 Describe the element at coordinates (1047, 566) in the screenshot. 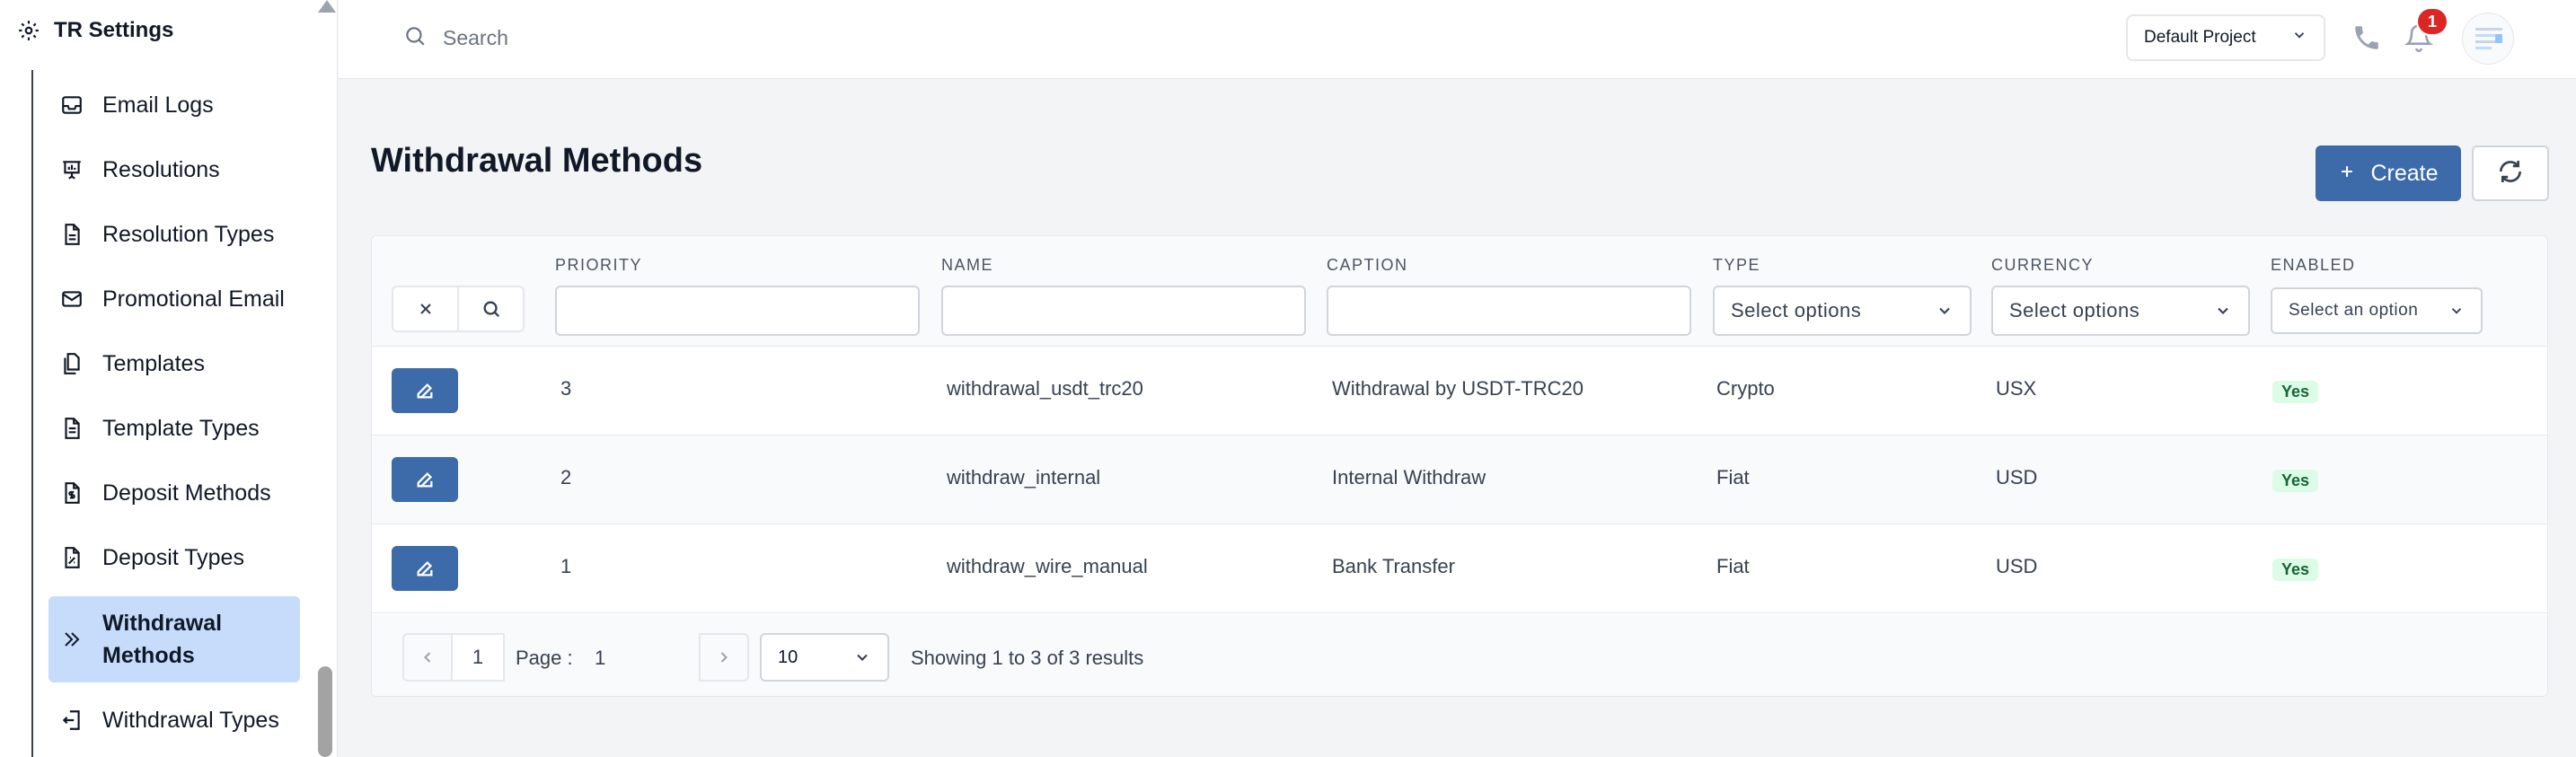

I see `name-cell: withdraw_wire_manual` at that location.